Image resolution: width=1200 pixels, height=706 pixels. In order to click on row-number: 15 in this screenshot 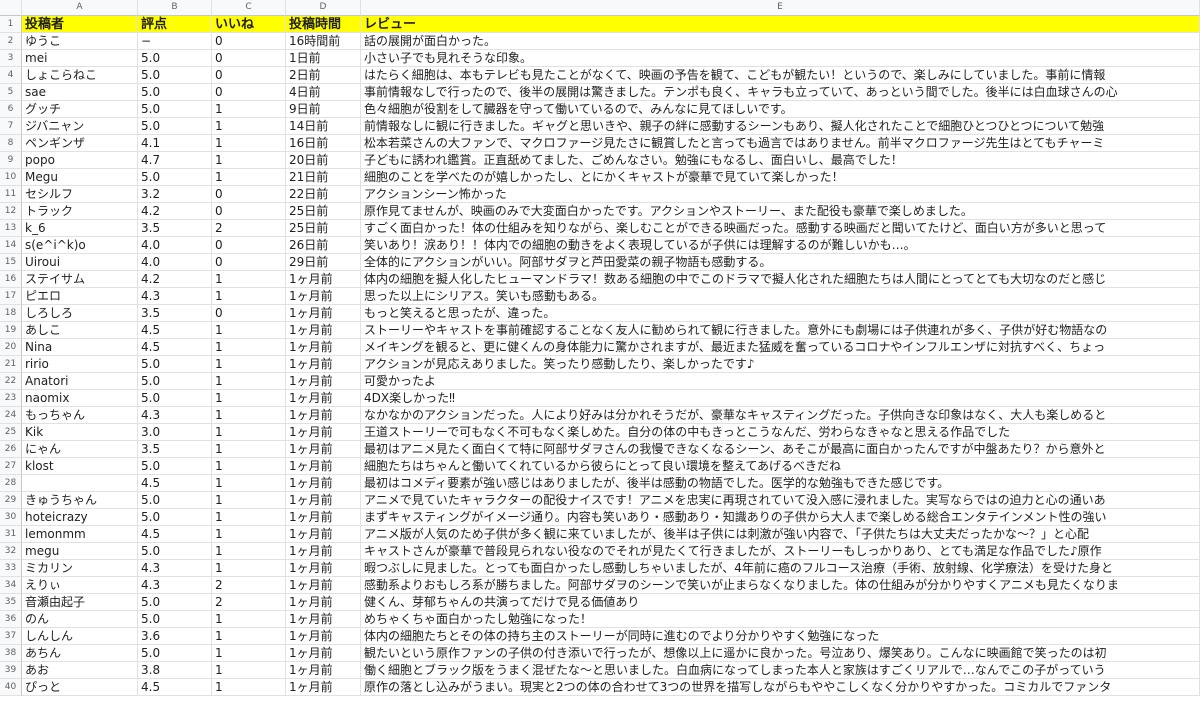, I will do `click(11, 262)`.